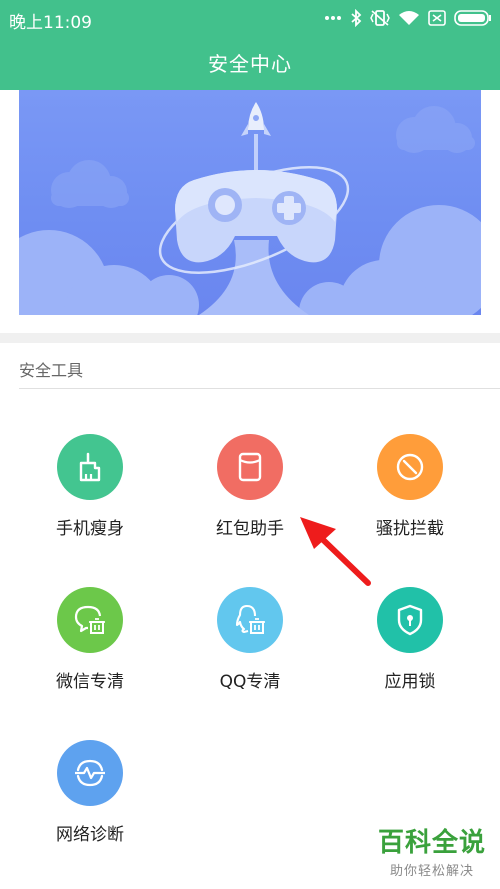 This screenshot has width=500, height=889. Describe the element at coordinates (90, 835) in the screenshot. I see `tool-label: 网络诊断` at that location.